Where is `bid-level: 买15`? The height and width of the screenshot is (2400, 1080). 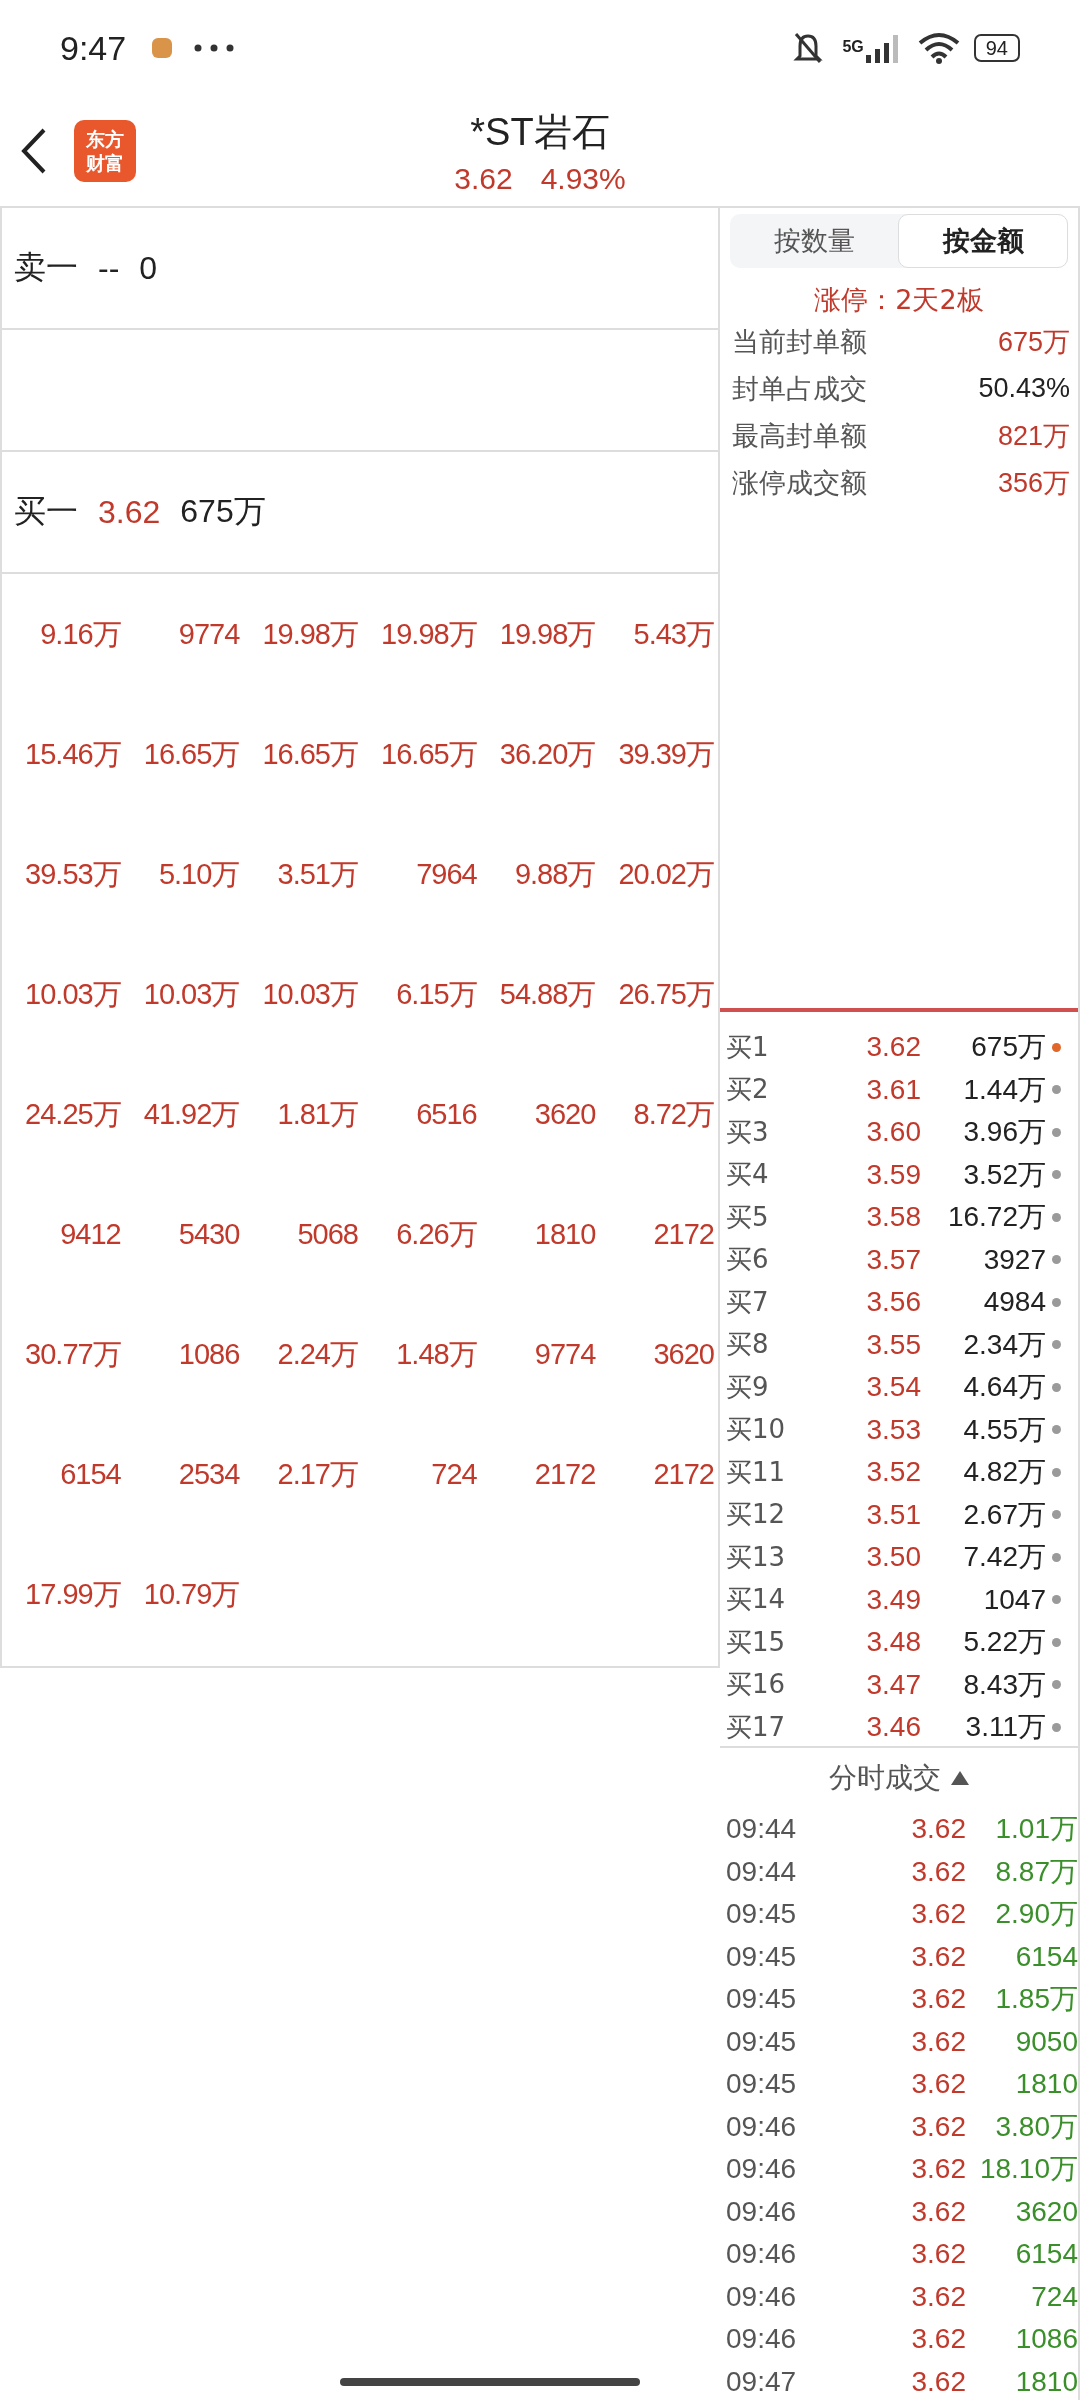
bid-level: 买15 is located at coordinates (756, 1642).